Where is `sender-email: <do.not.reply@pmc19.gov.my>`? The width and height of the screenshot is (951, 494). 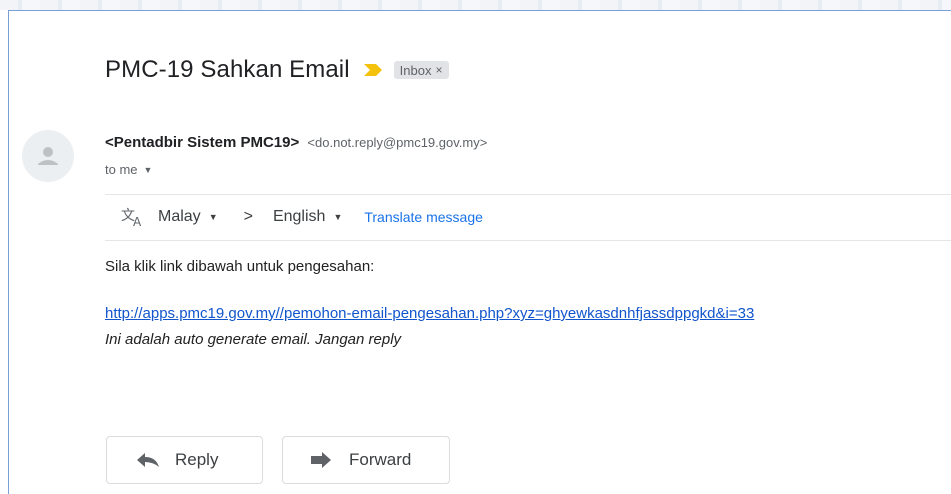
sender-email: <do.not.reply@pmc19.gov.my> is located at coordinates (397, 142).